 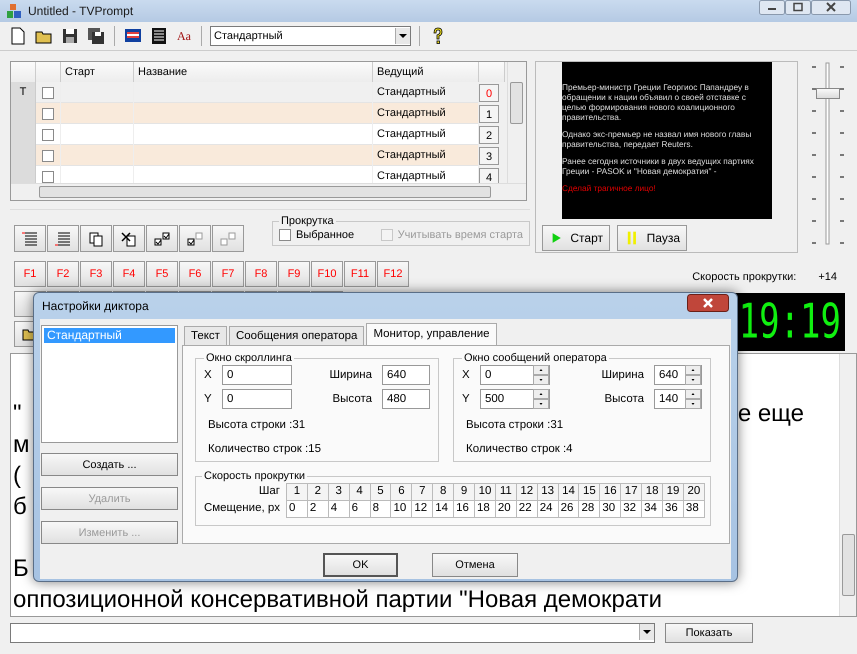 What do you see at coordinates (678, 399) in the screenshot?
I see `spin-field: 140` at bounding box center [678, 399].